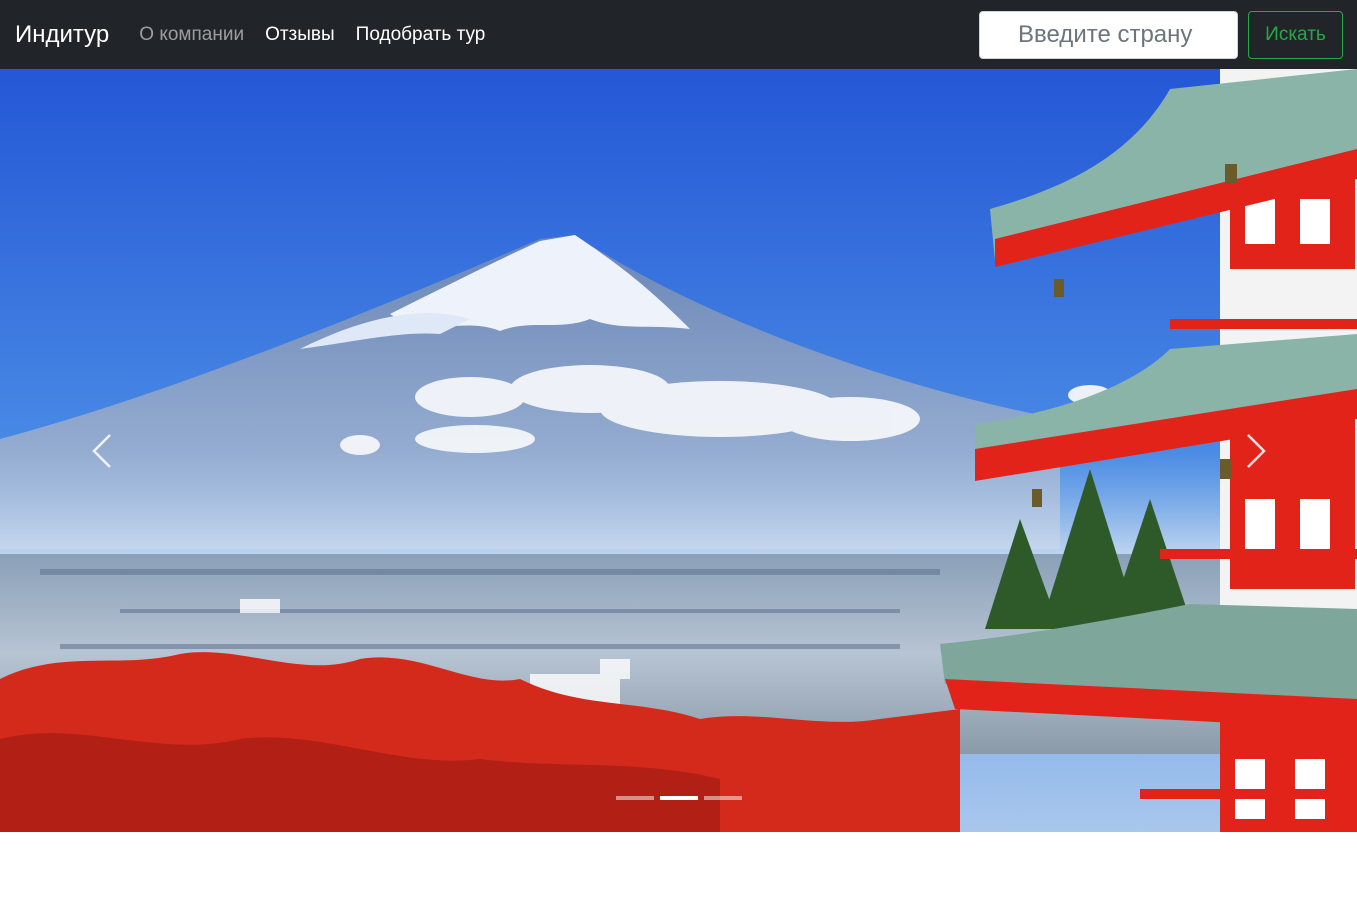  I want to click on carousel-prev-button, so click(102, 451).